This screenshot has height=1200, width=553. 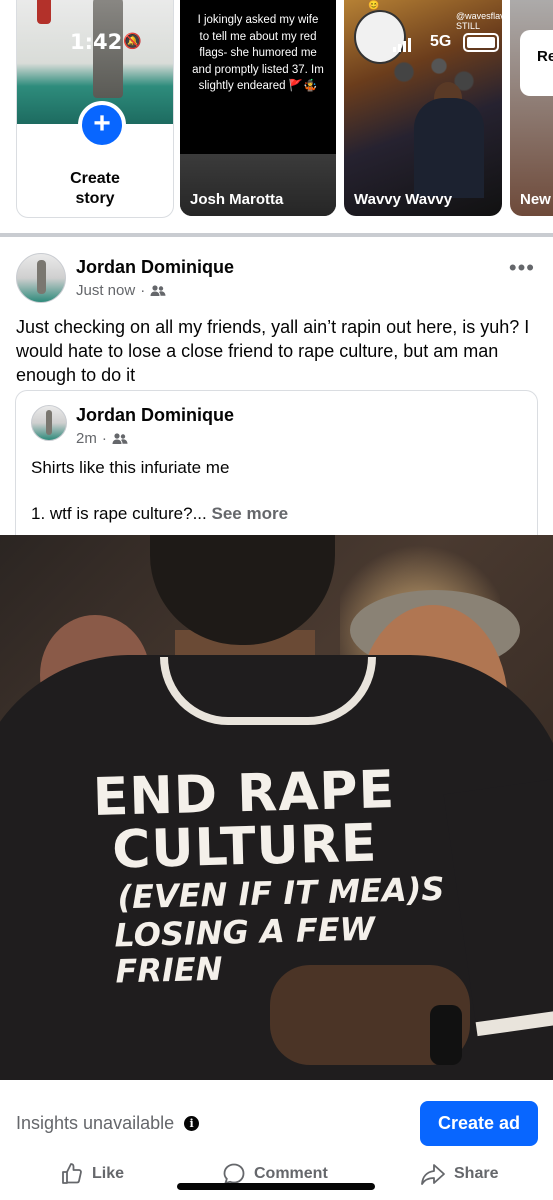 What do you see at coordinates (522, 268) in the screenshot?
I see `more-options-icon: •••` at bounding box center [522, 268].